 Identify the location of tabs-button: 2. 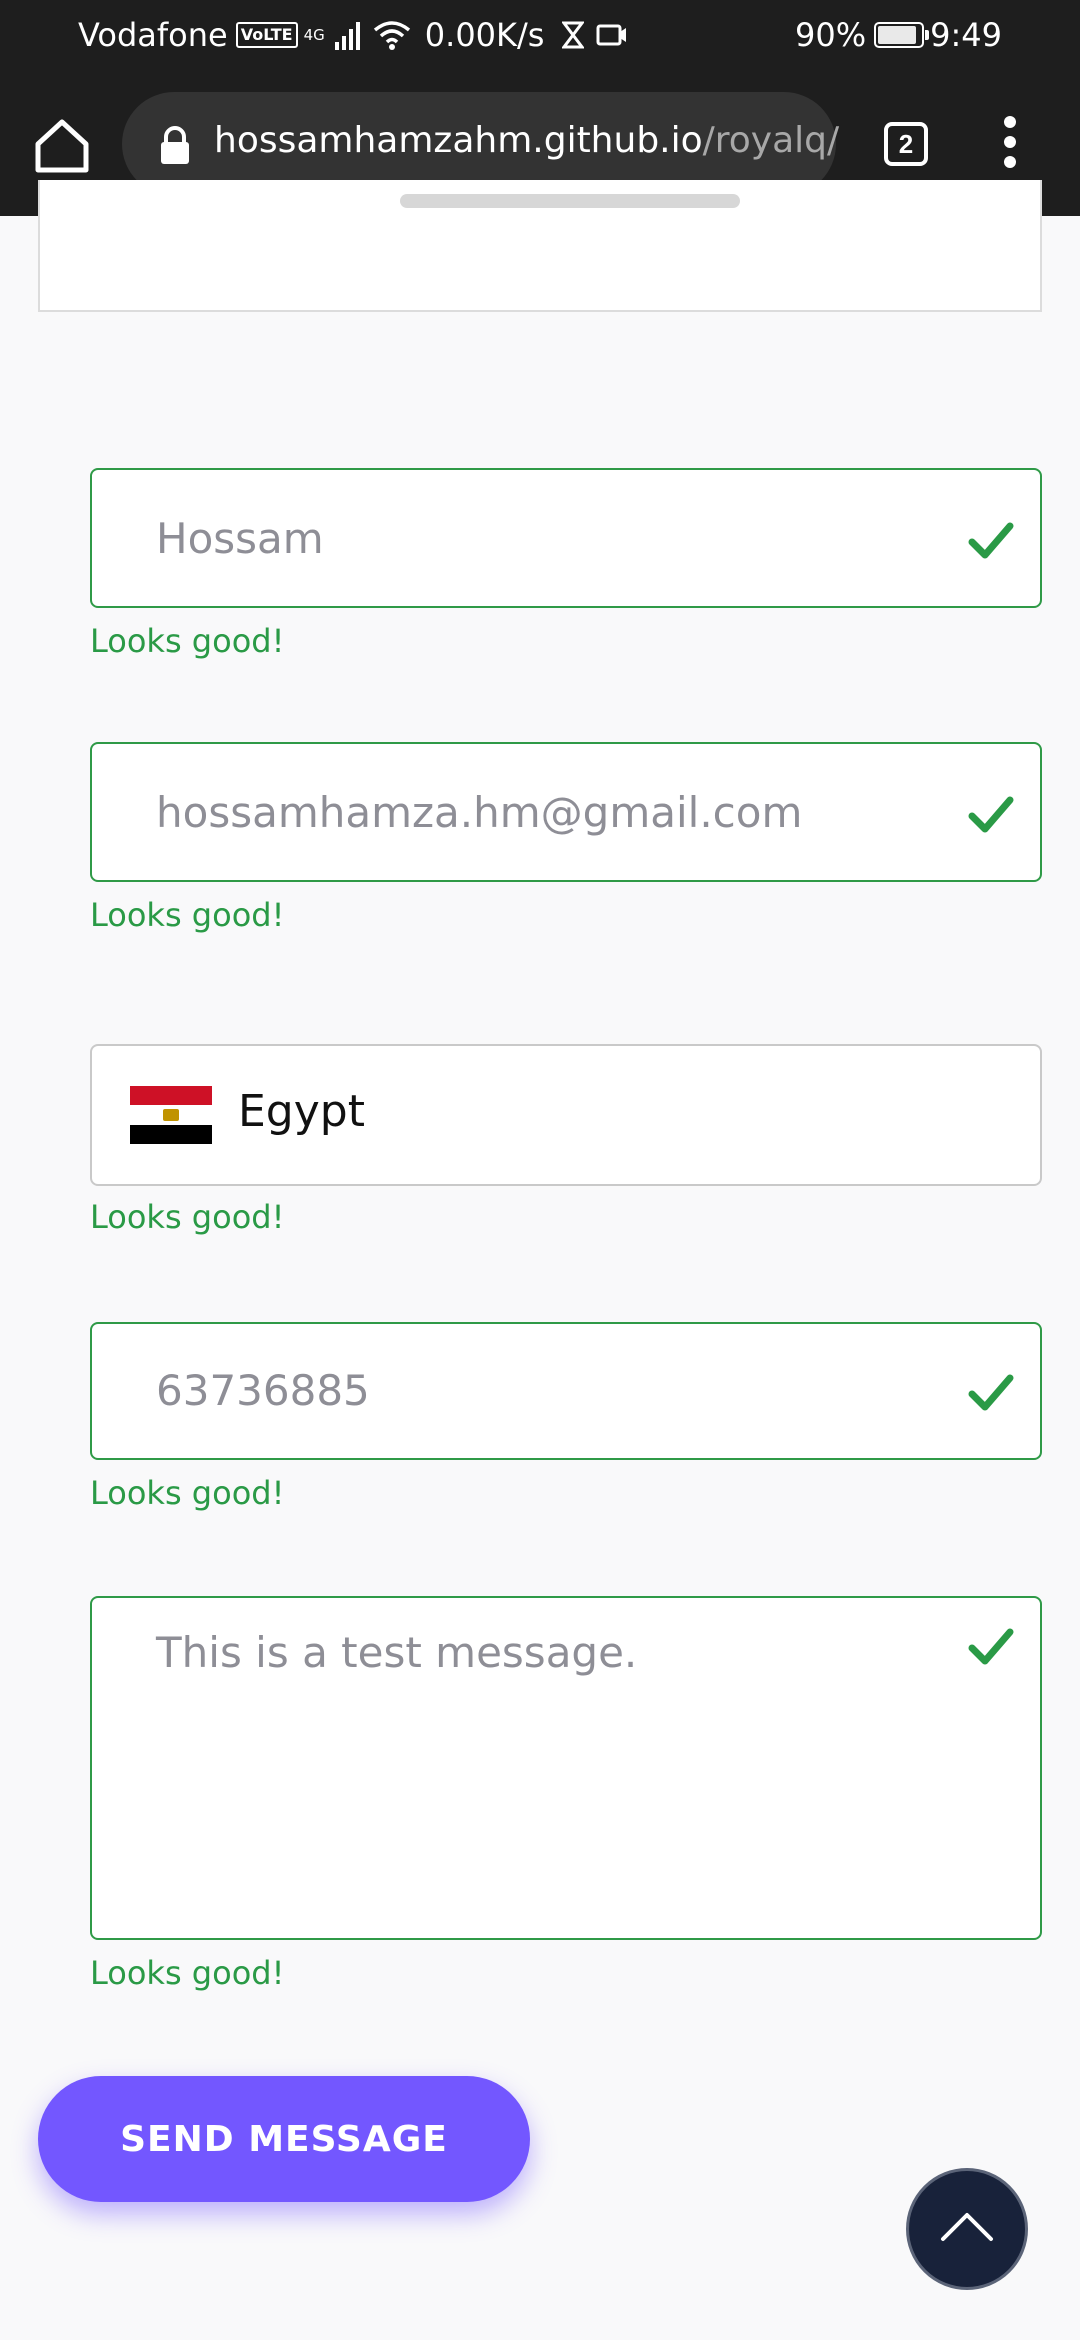
(906, 144).